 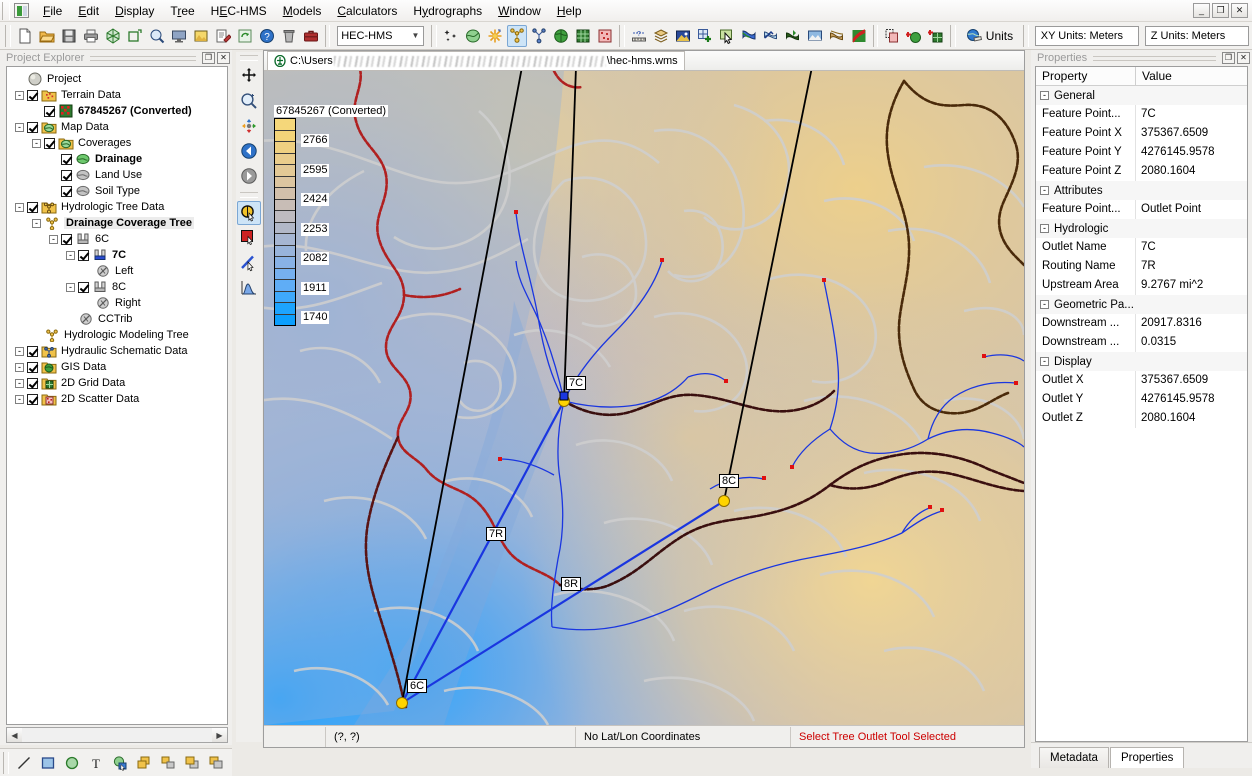 I want to click on map-label-7r: 7R, so click(x=496, y=534).